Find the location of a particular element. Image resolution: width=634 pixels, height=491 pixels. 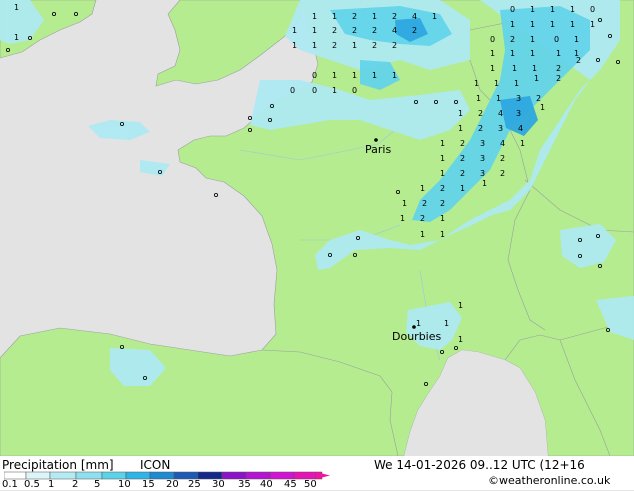

legend-label: 10 is located at coordinates (124, 484).